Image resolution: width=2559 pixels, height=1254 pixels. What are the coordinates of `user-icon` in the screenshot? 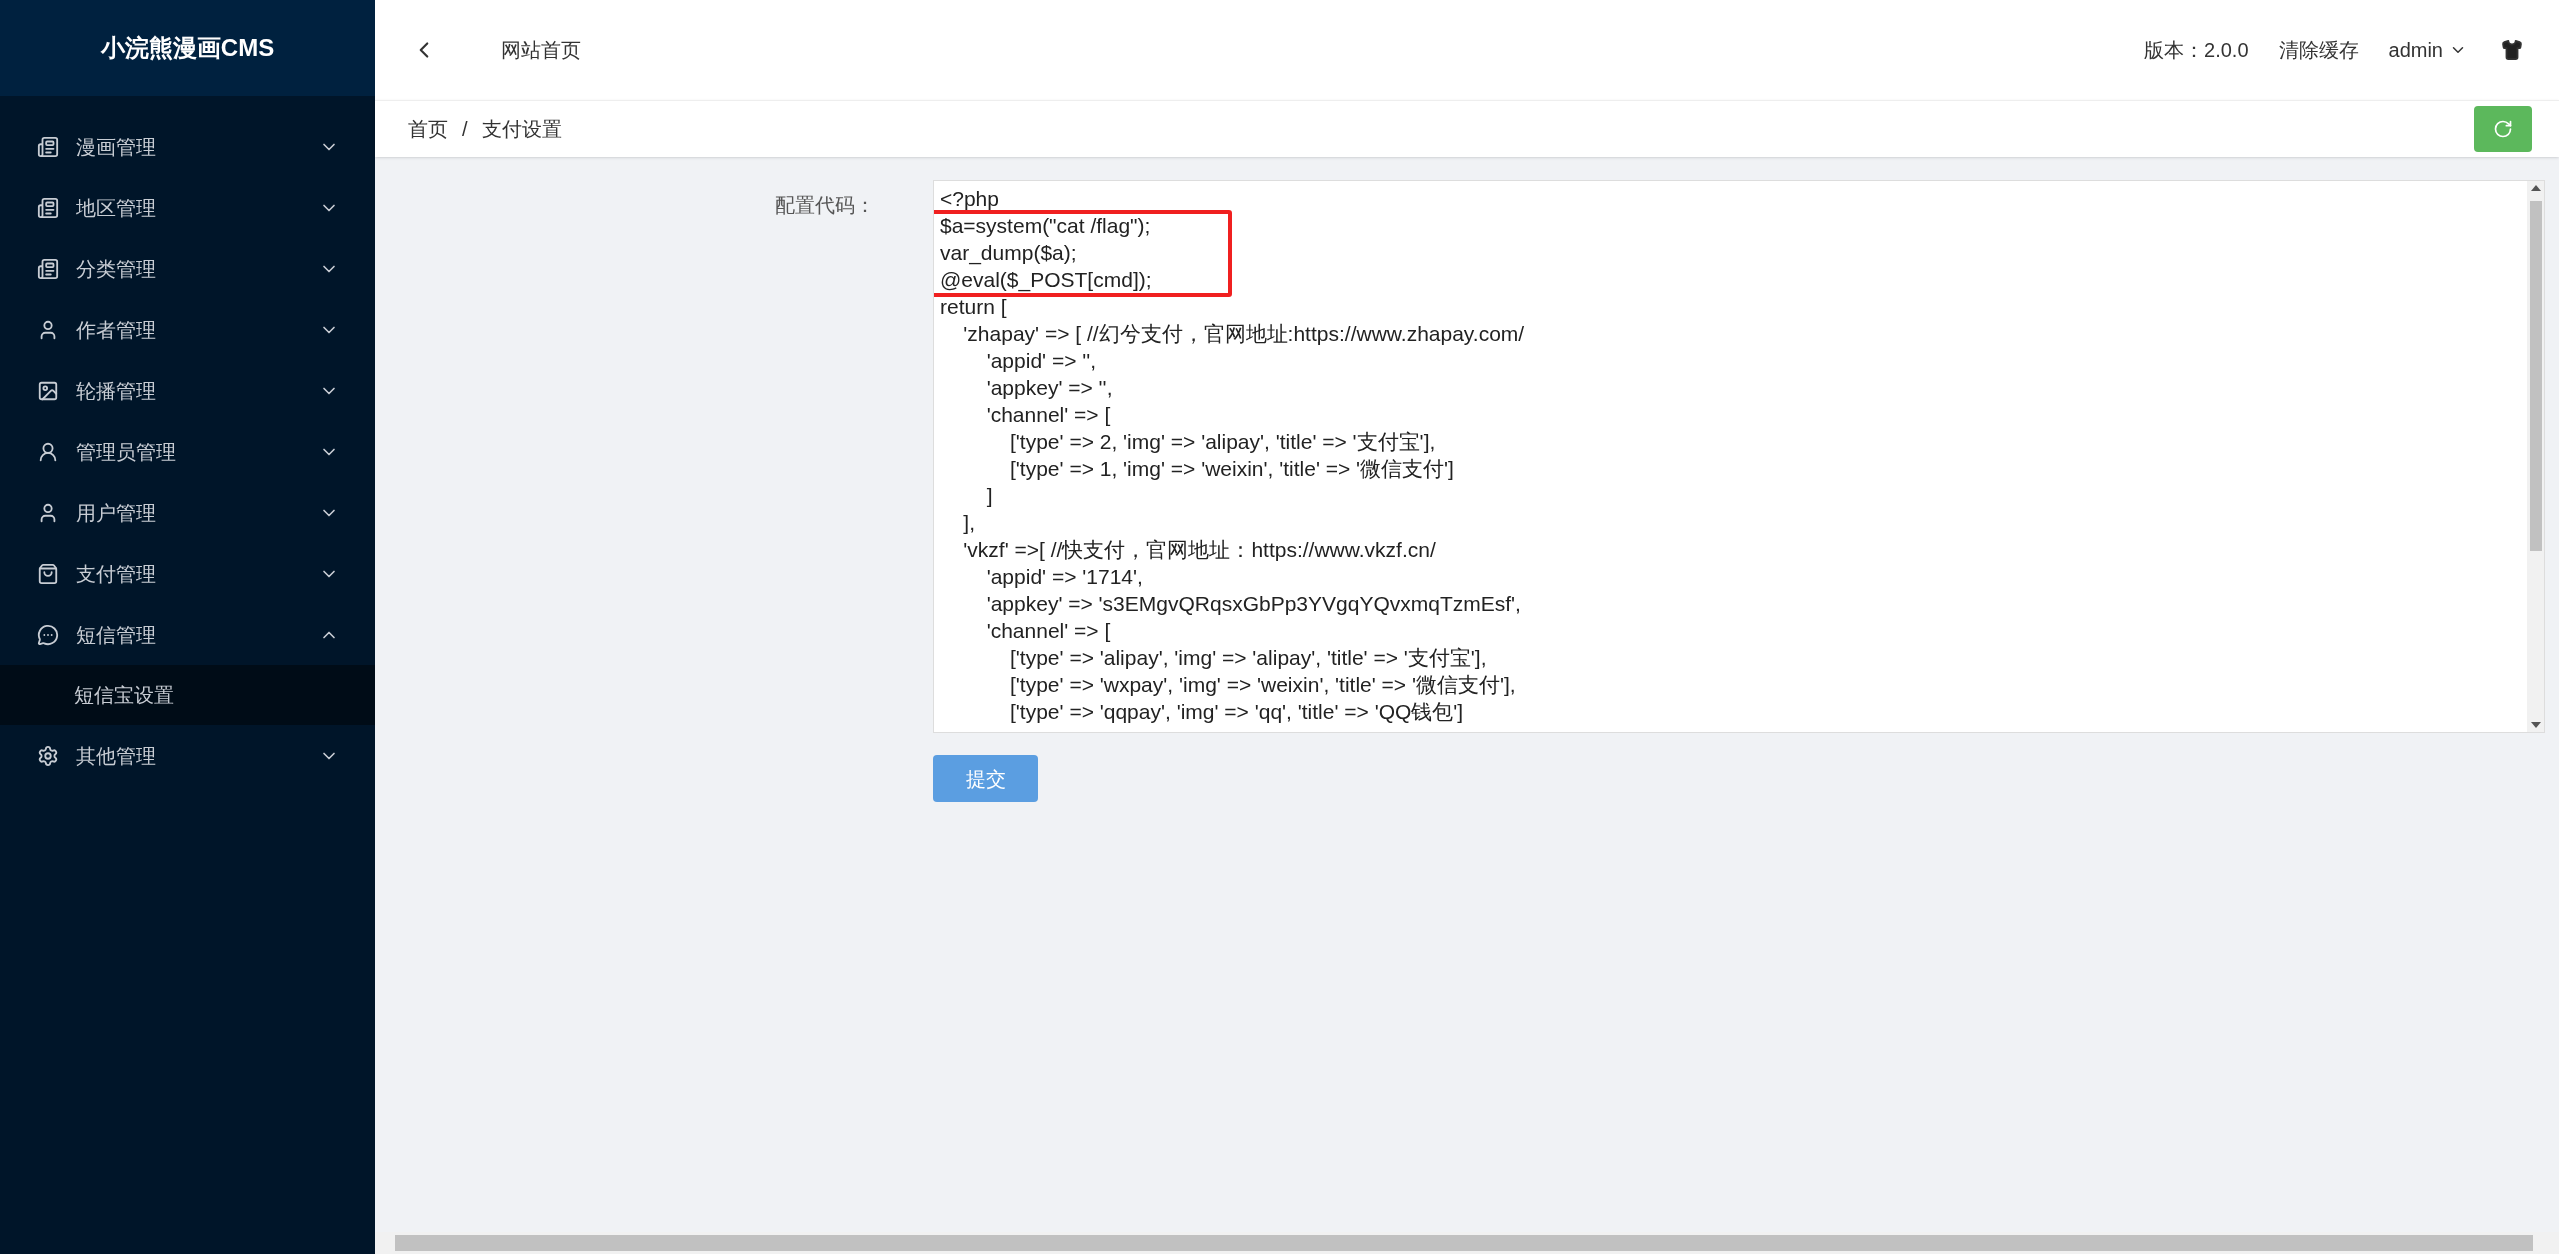 It's located at (48, 451).